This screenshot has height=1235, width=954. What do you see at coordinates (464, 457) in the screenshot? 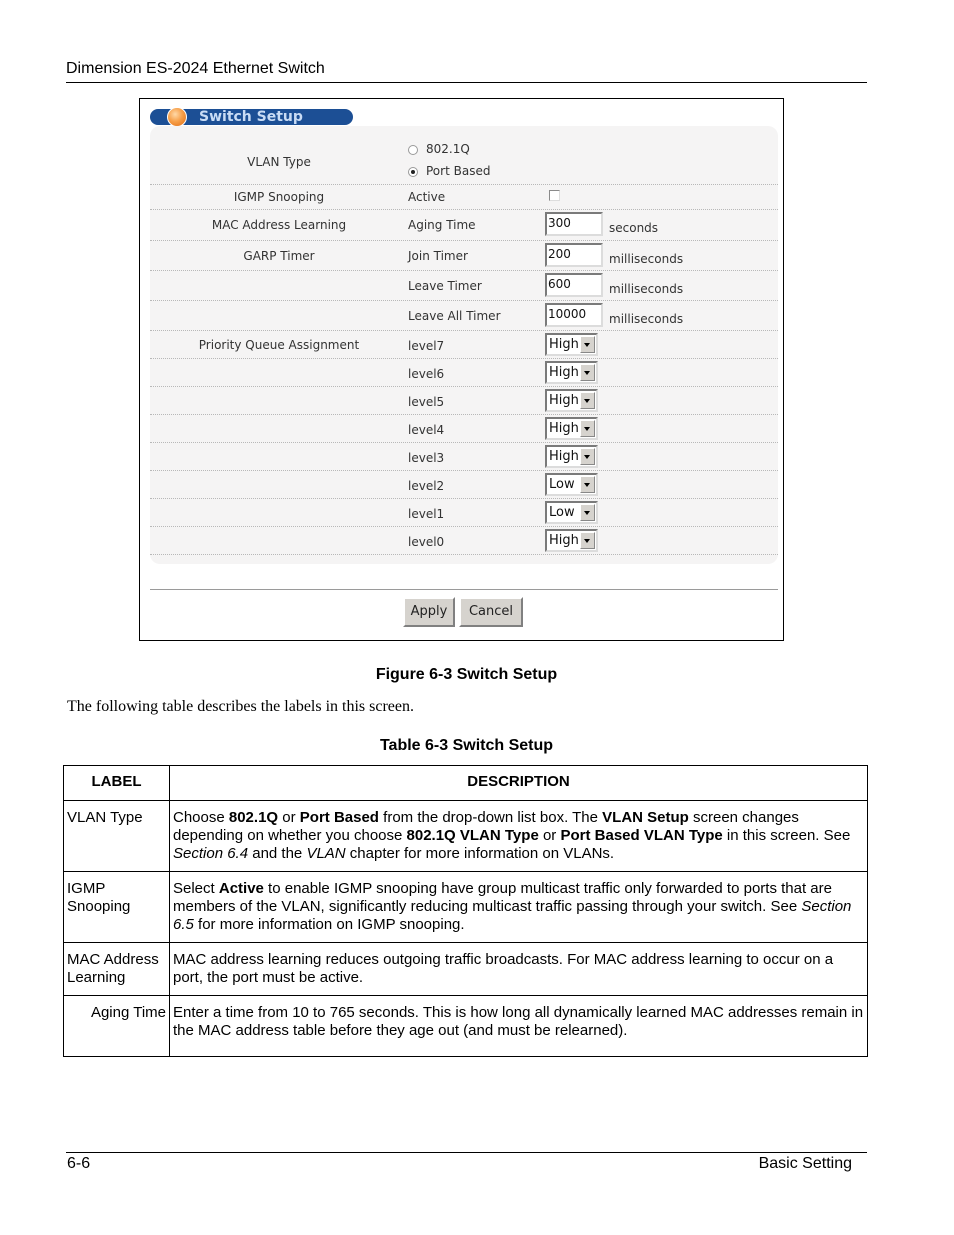
I see `priority-level-row: level3 High` at bounding box center [464, 457].